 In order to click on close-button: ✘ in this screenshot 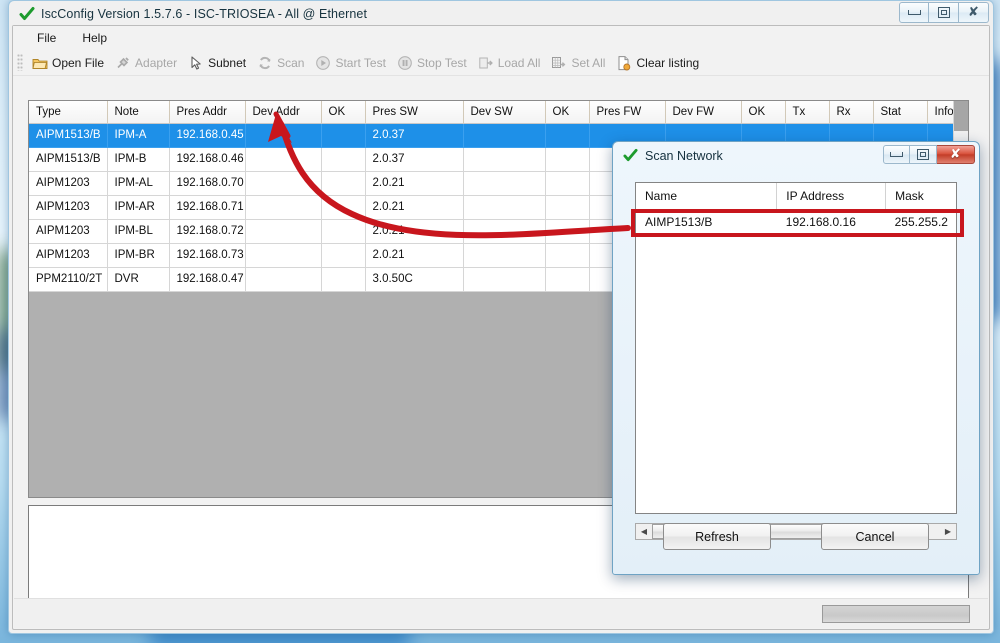, I will do `click(974, 12)`.